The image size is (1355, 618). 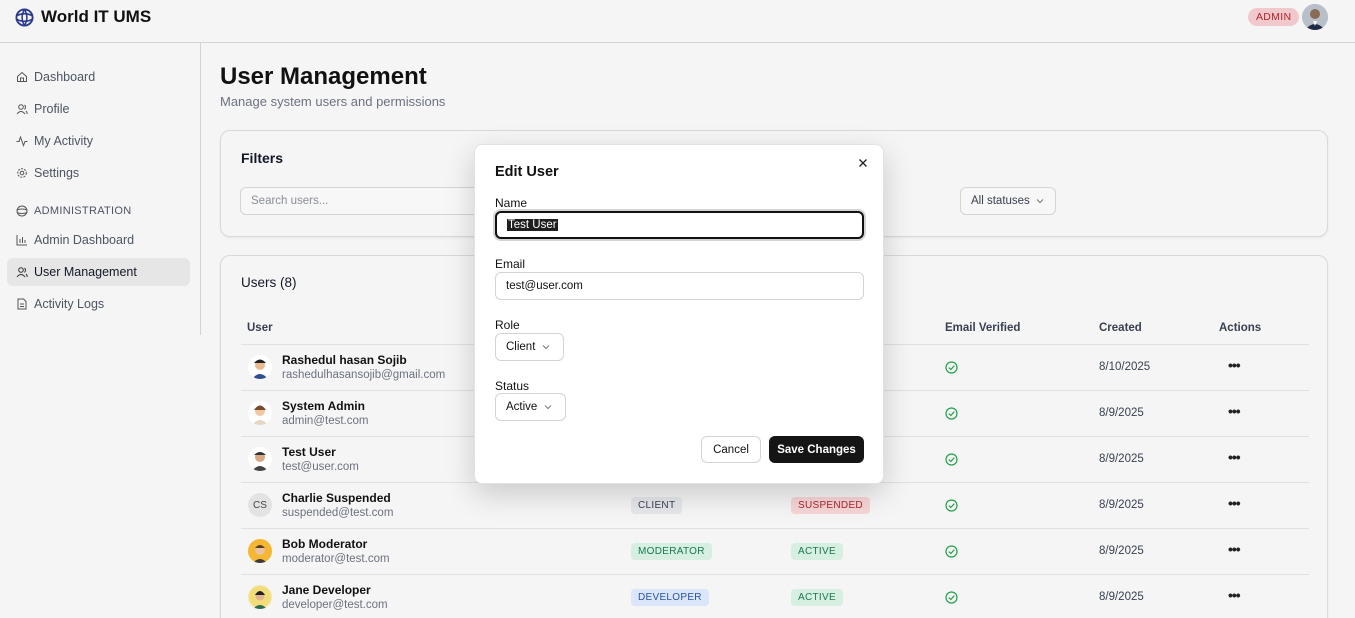 What do you see at coordinates (510, 264) in the screenshot?
I see `email-label: Email` at bounding box center [510, 264].